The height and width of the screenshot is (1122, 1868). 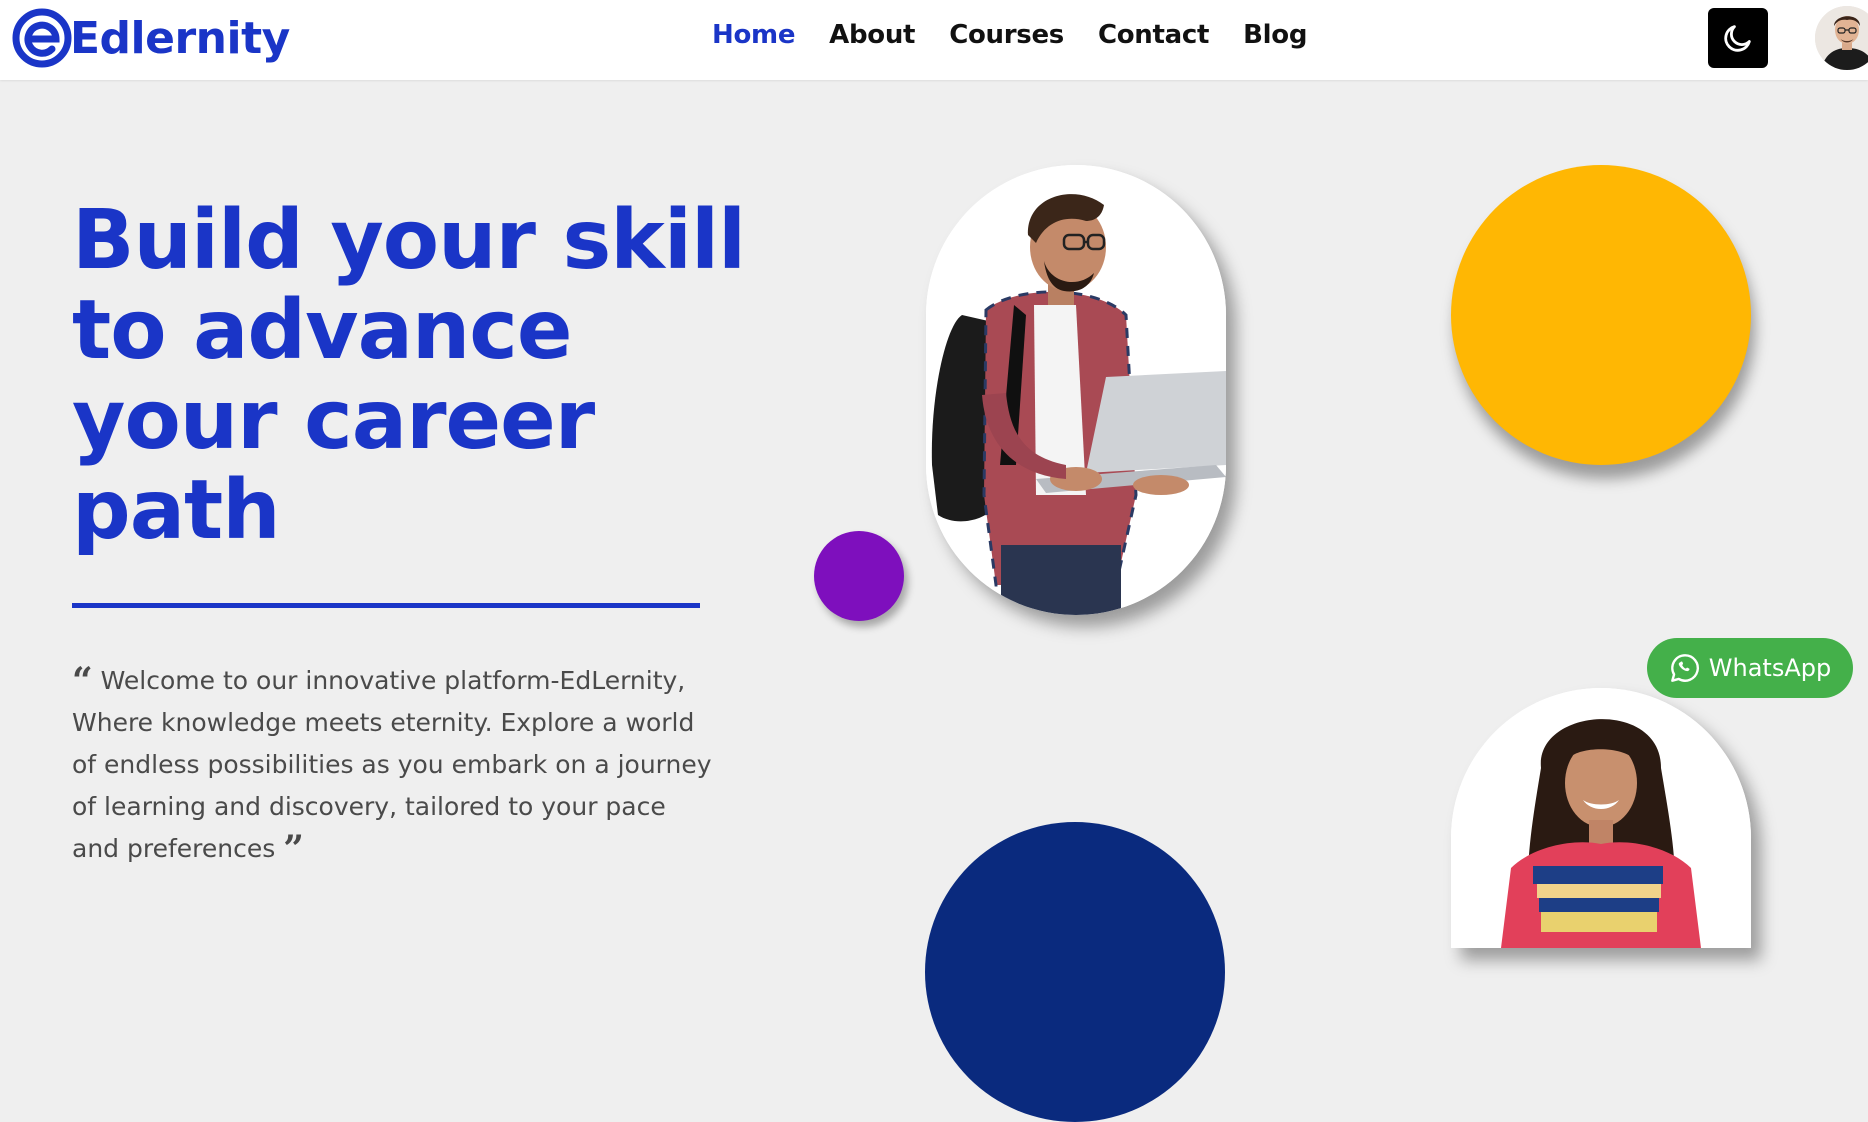 What do you see at coordinates (859, 576) in the screenshot?
I see `purple-circle-decoration` at bounding box center [859, 576].